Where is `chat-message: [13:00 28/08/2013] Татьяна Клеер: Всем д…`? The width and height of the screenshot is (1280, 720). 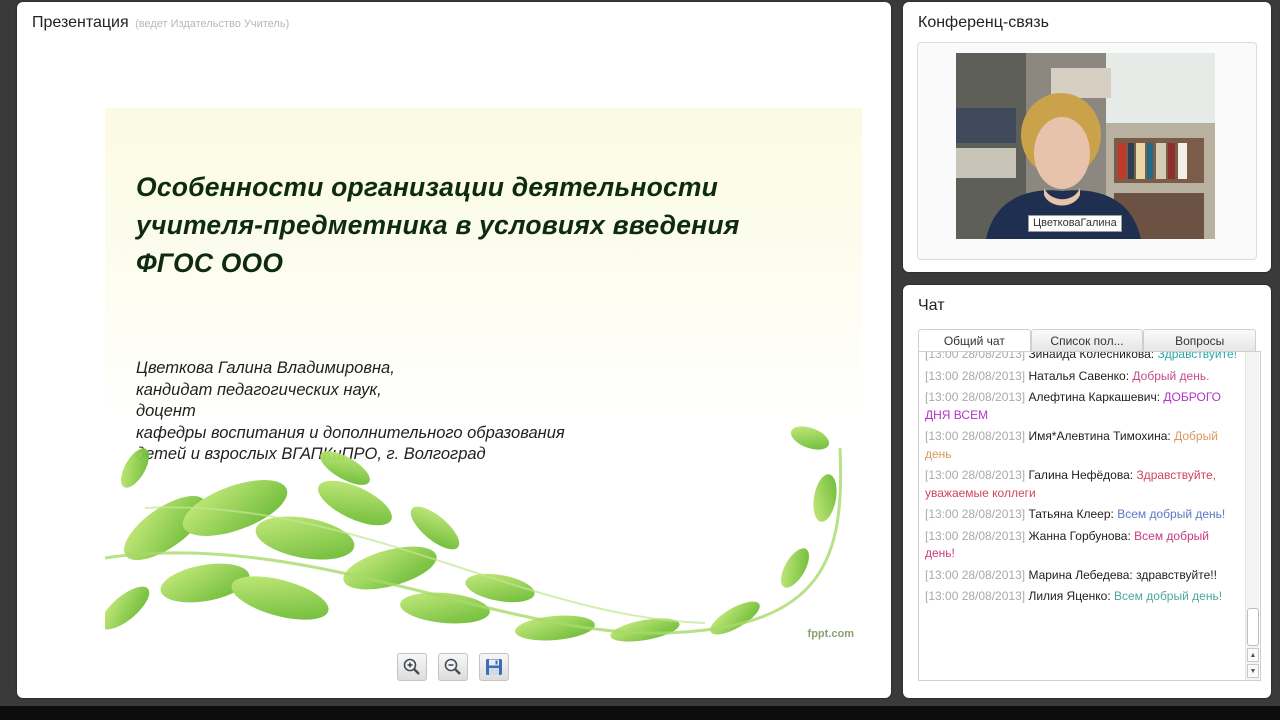 chat-message: [13:00 28/08/2013] Татьяна Клеер: Всем д… is located at coordinates (1089, 515).